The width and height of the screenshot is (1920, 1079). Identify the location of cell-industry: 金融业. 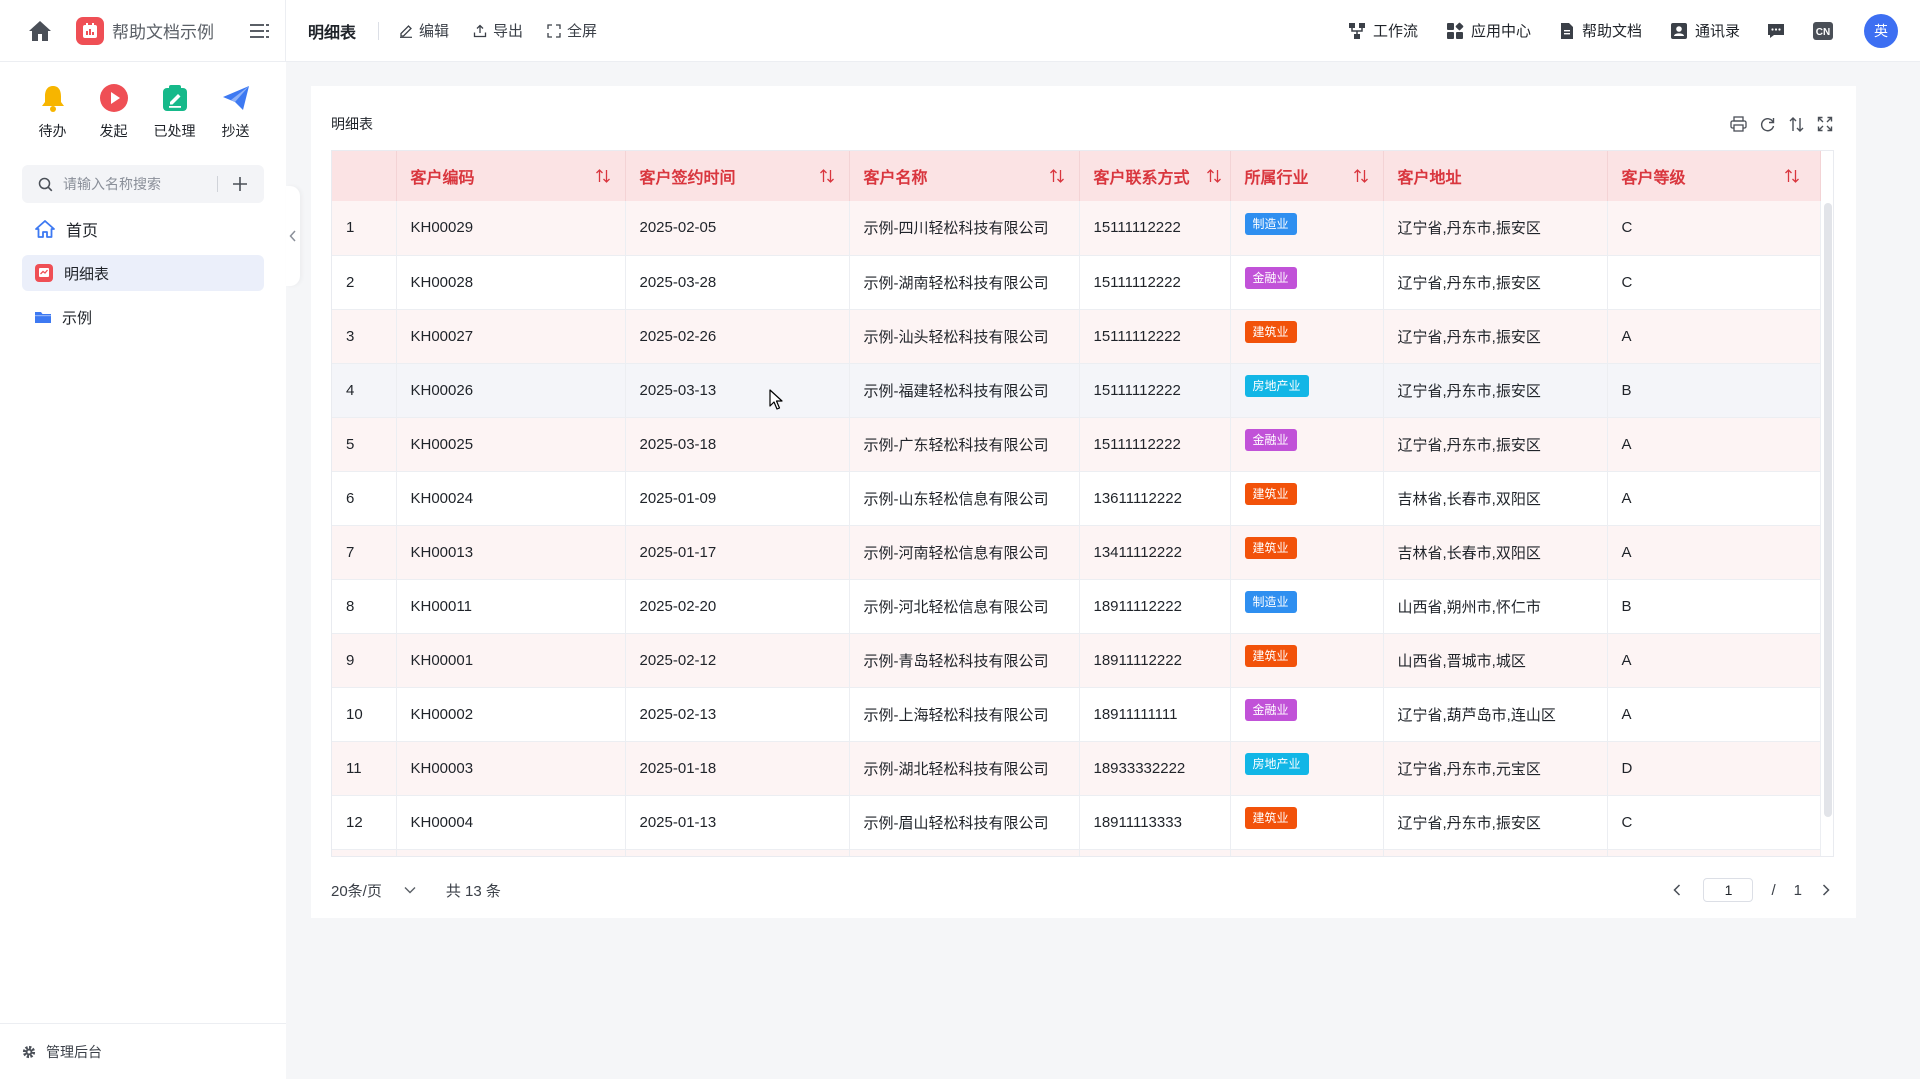
(1307, 282).